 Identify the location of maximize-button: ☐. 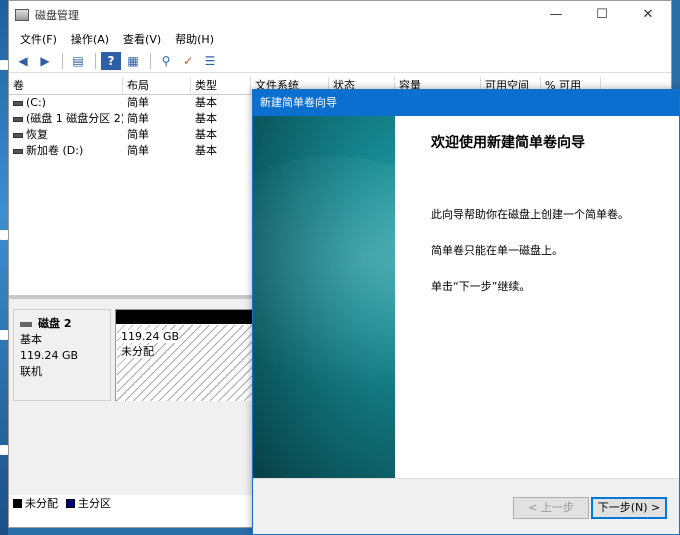
(602, 15).